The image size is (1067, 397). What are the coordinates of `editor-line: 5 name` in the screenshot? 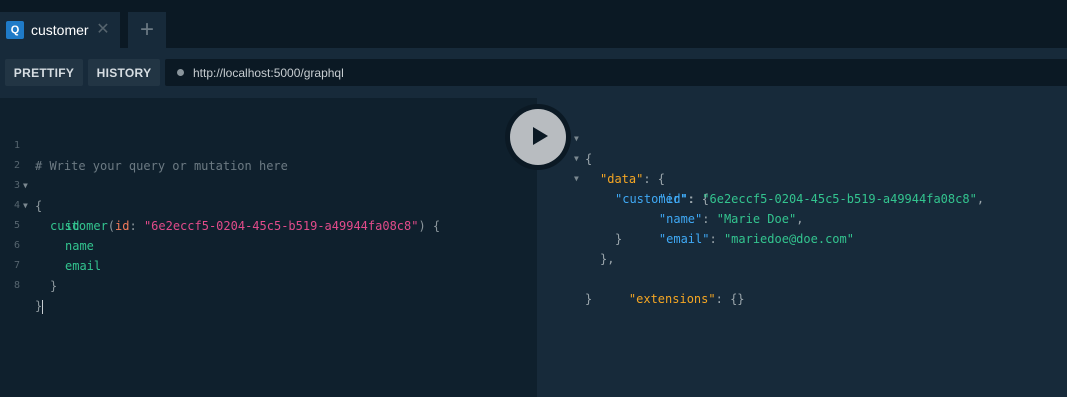 It's located at (268, 224).